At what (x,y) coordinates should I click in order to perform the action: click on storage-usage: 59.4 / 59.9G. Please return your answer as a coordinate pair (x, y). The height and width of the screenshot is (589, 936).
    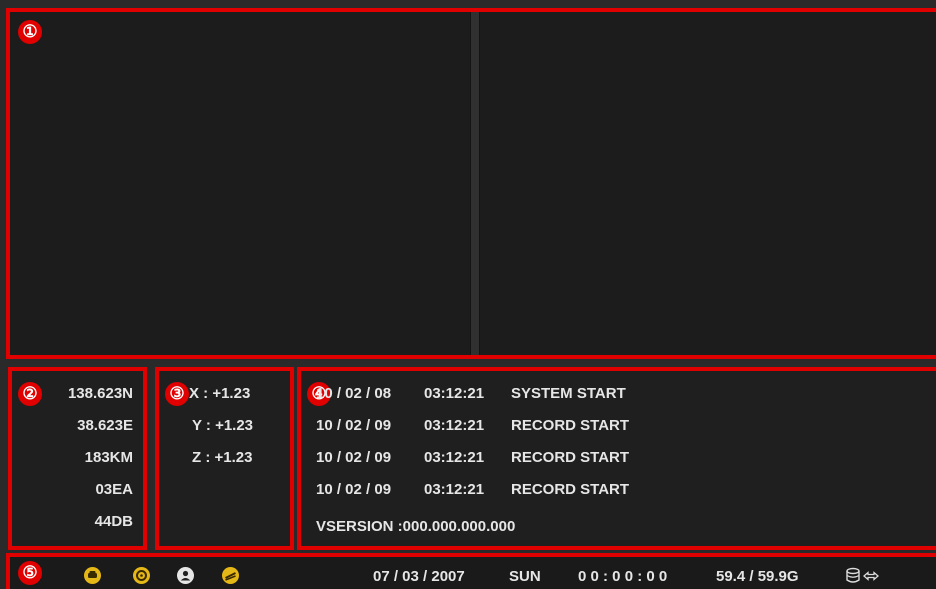
    Looking at the image, I should click on (757, 576).